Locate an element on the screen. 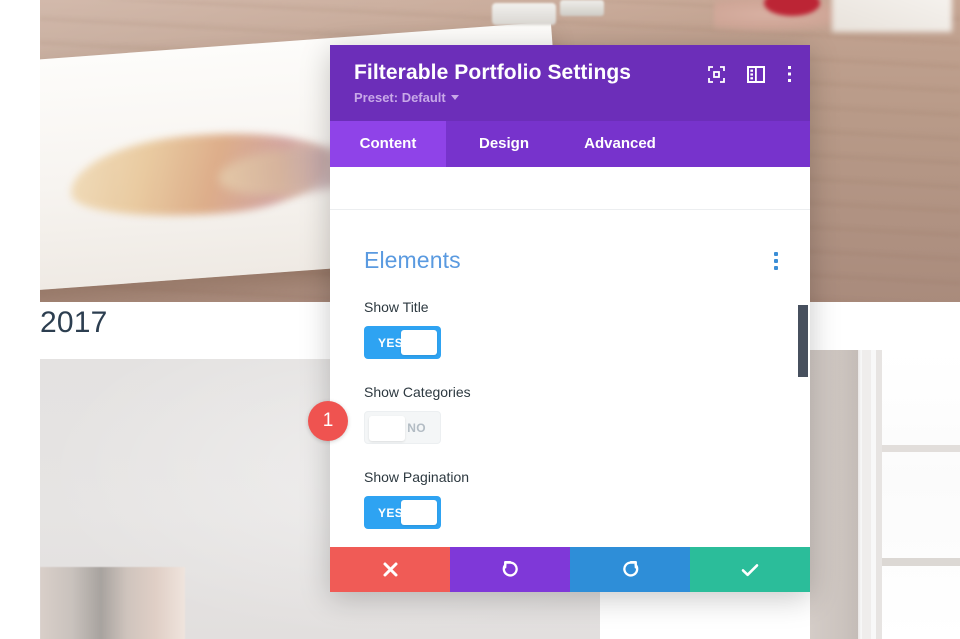 Image resolution: width=960 pixels, height=639 pixels. step-callout-badge: 1 is located at coordinates (328, 421).